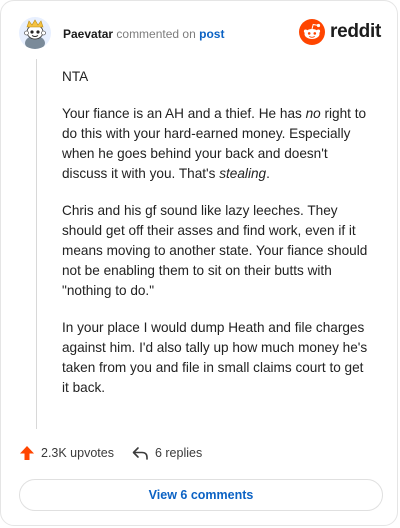 The height and width of the screenshot is (528, 400). Describe the element at coordinates (77, 453) in the screenshot. I see `upvote-count: 2.3K upvotes` at that location.